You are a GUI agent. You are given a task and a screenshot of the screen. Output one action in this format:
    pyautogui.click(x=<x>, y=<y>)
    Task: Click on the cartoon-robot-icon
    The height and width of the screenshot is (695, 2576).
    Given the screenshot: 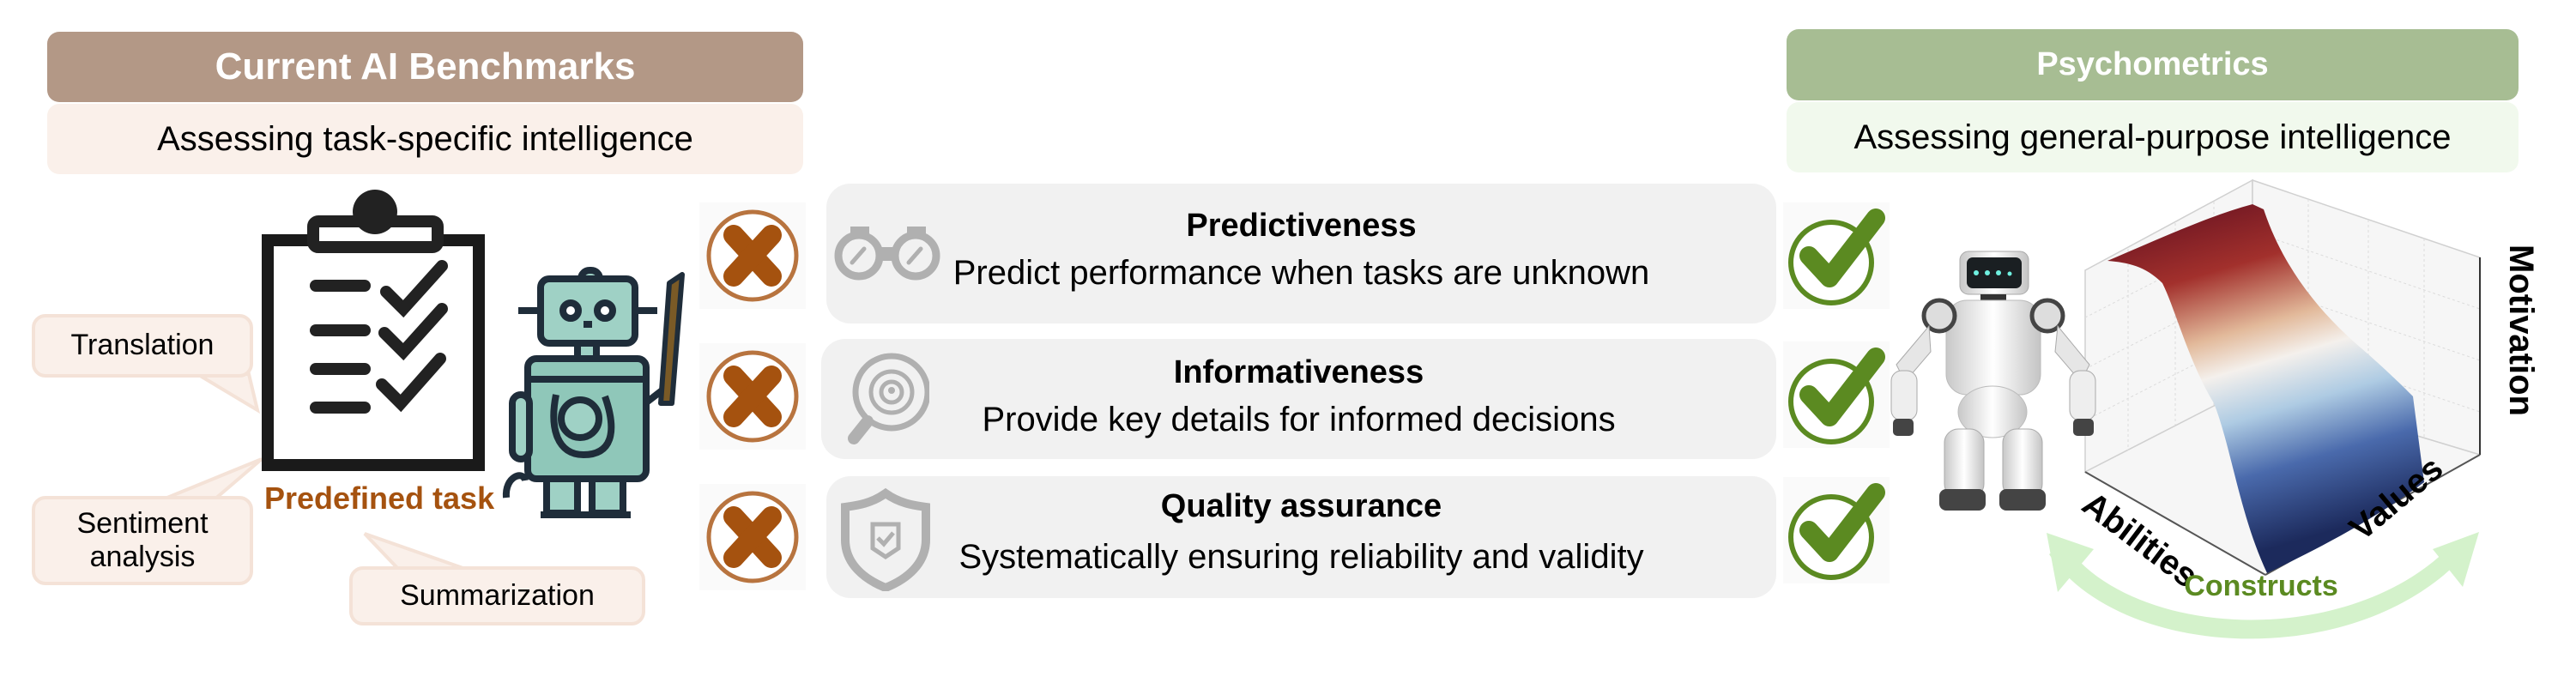 What is the action you would take?
    pyautogui.click(x=593, y=393)
    